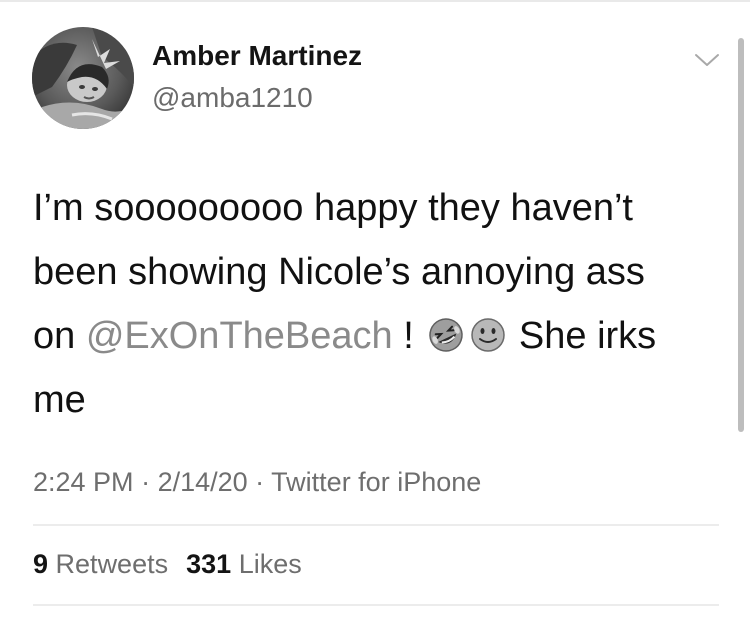 The image size is (750, 620). I want to click on tweet-line-3-suffix: She irks, so click(582, 336).